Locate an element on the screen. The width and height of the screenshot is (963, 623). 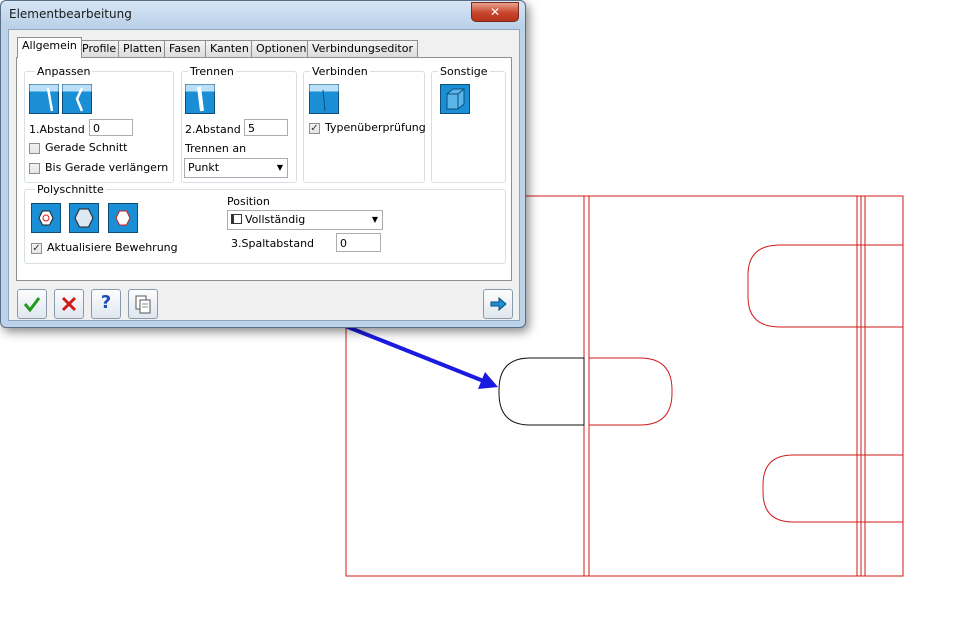
polycut-circle-icon is located at coordinates (46, 218).